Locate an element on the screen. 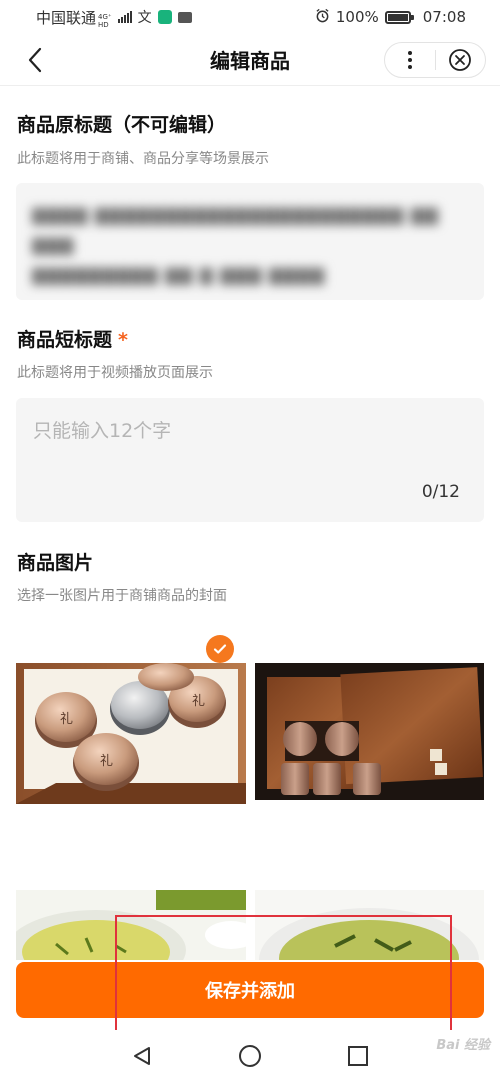 The height and width of the screenshot is (1082, 500). app-icon is located at coordinates (164, 17).